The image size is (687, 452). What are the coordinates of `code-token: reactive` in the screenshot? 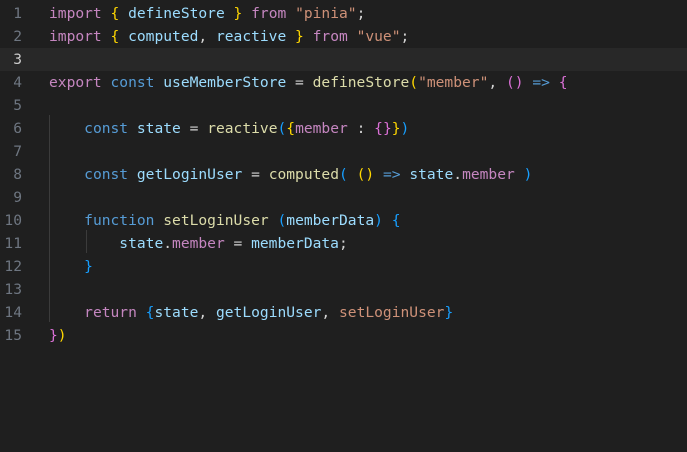 It's located at (255, 36).